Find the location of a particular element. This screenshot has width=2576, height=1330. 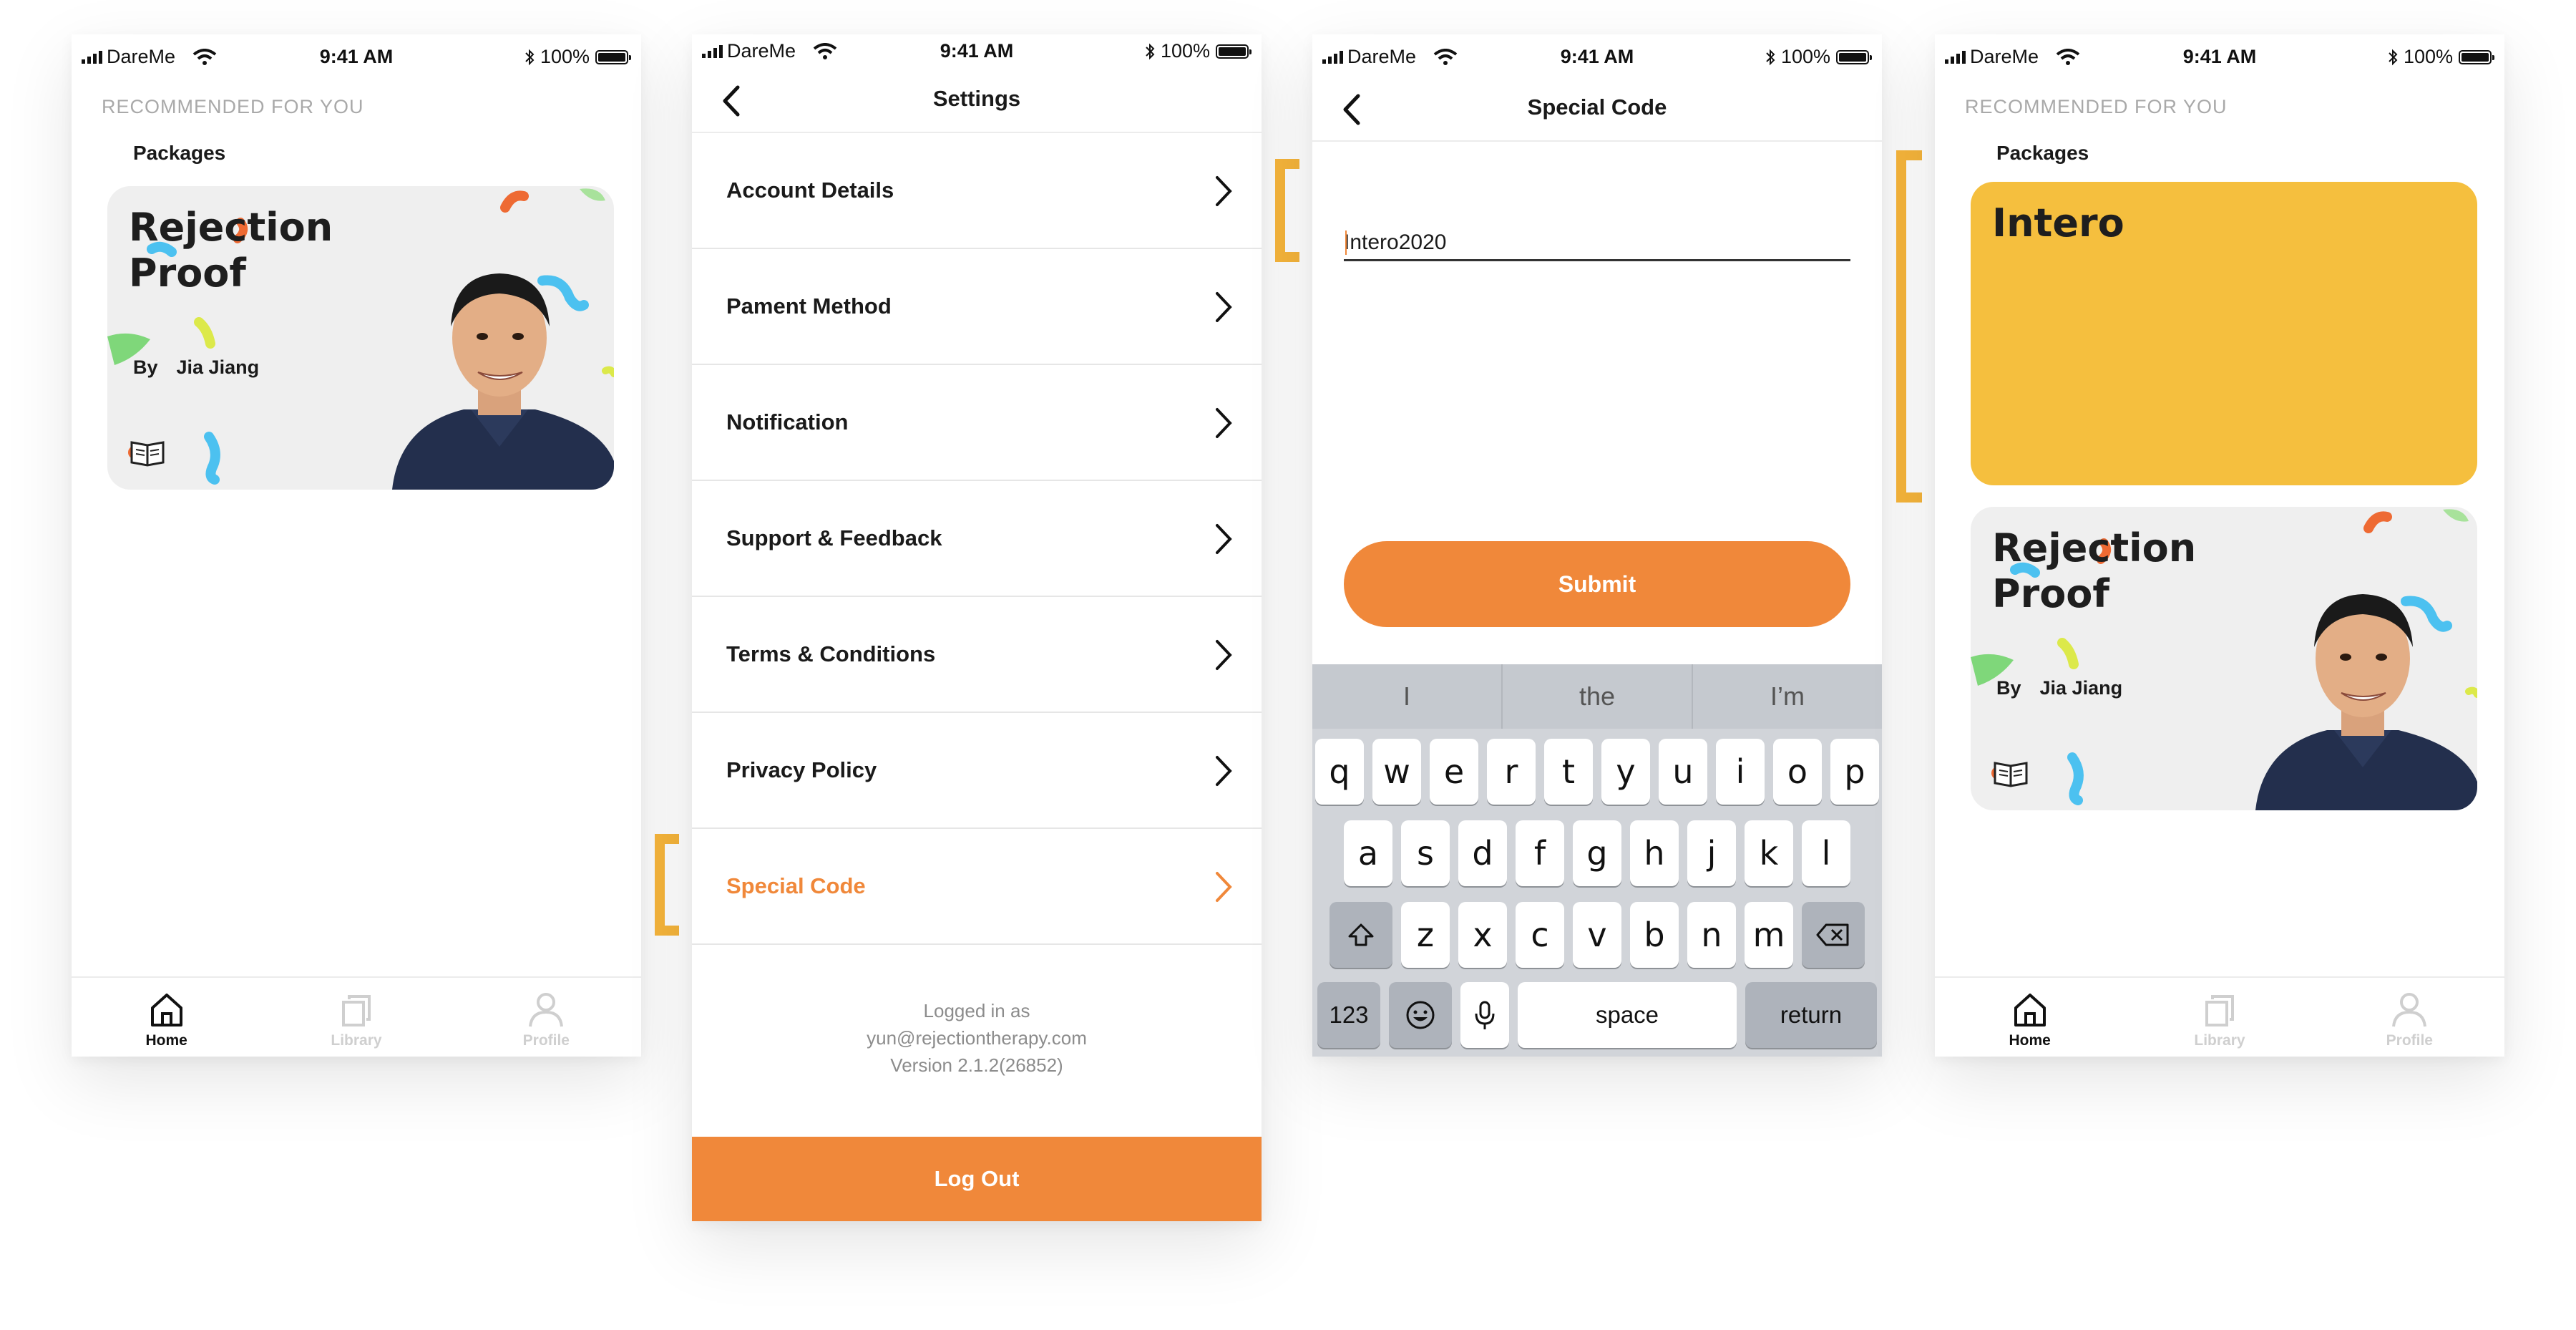

settings-item-payment-method: Pament Method is located at coordinates (977, 307).